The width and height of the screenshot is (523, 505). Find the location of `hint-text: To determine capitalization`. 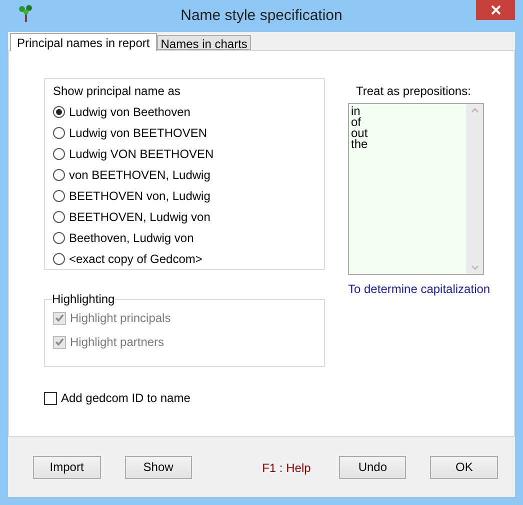

hint-text: To determine capitalization is located at coordinates (419, 289).